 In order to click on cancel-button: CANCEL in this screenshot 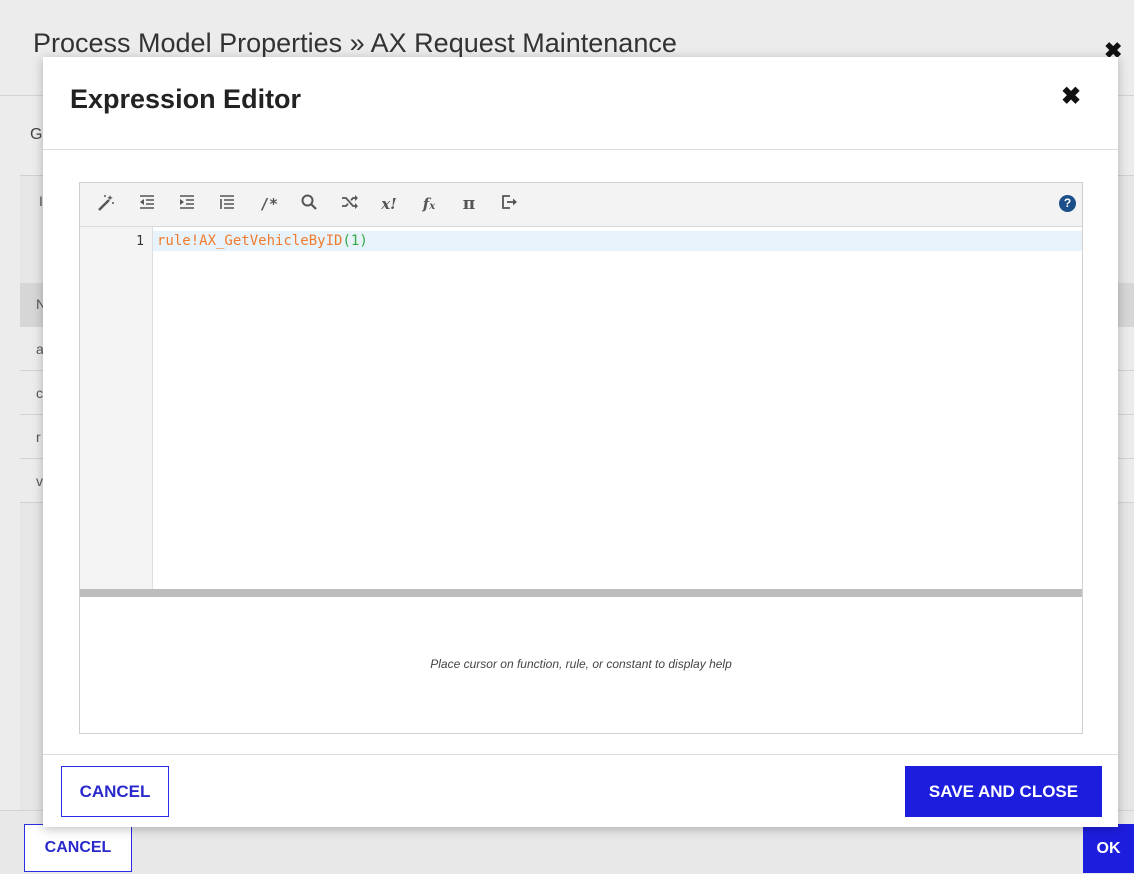, I will do `click(115, 791)`.